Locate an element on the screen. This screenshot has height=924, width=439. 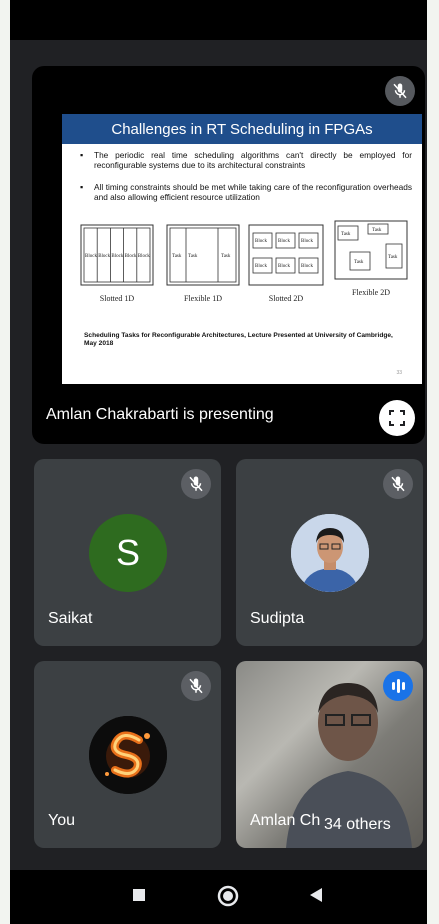
diagram-label: Flexible 2D is located at coordinates (371, 292).